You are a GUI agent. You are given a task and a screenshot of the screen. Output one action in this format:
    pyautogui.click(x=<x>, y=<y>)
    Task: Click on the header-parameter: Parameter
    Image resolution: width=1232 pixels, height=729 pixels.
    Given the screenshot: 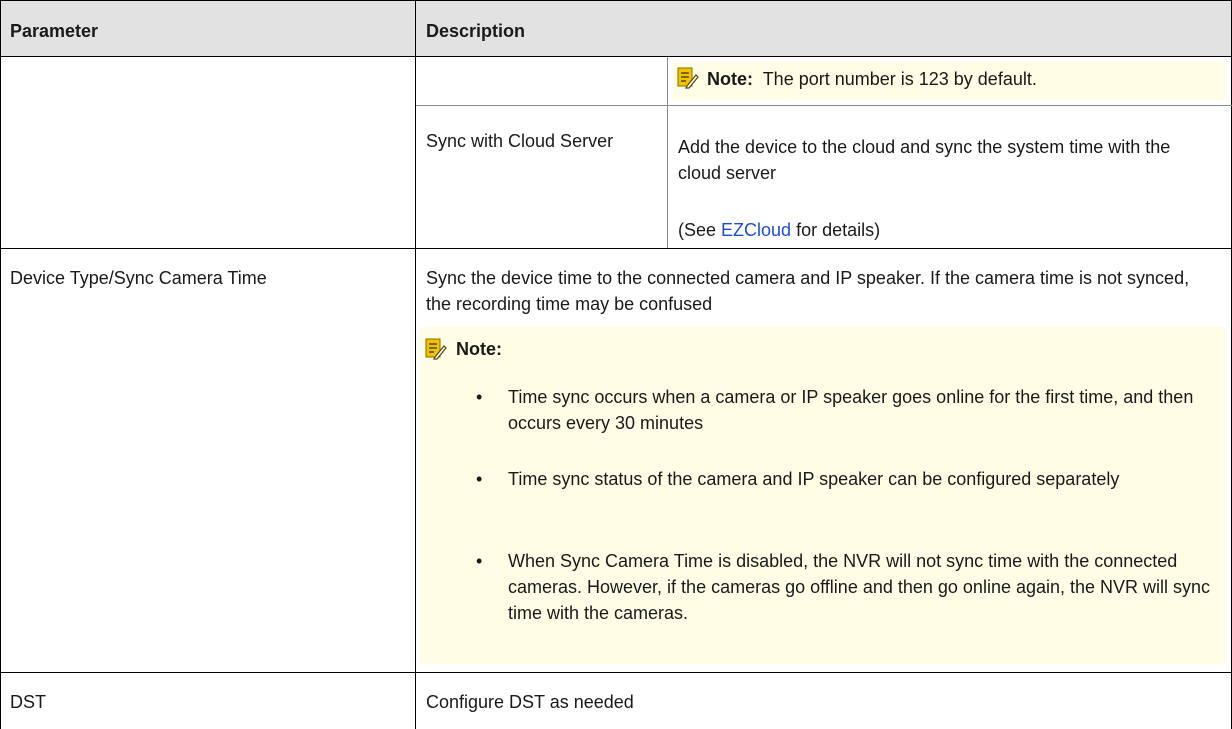 What is the action you would take?
    pyautogui.click(x=54, y=31)
    